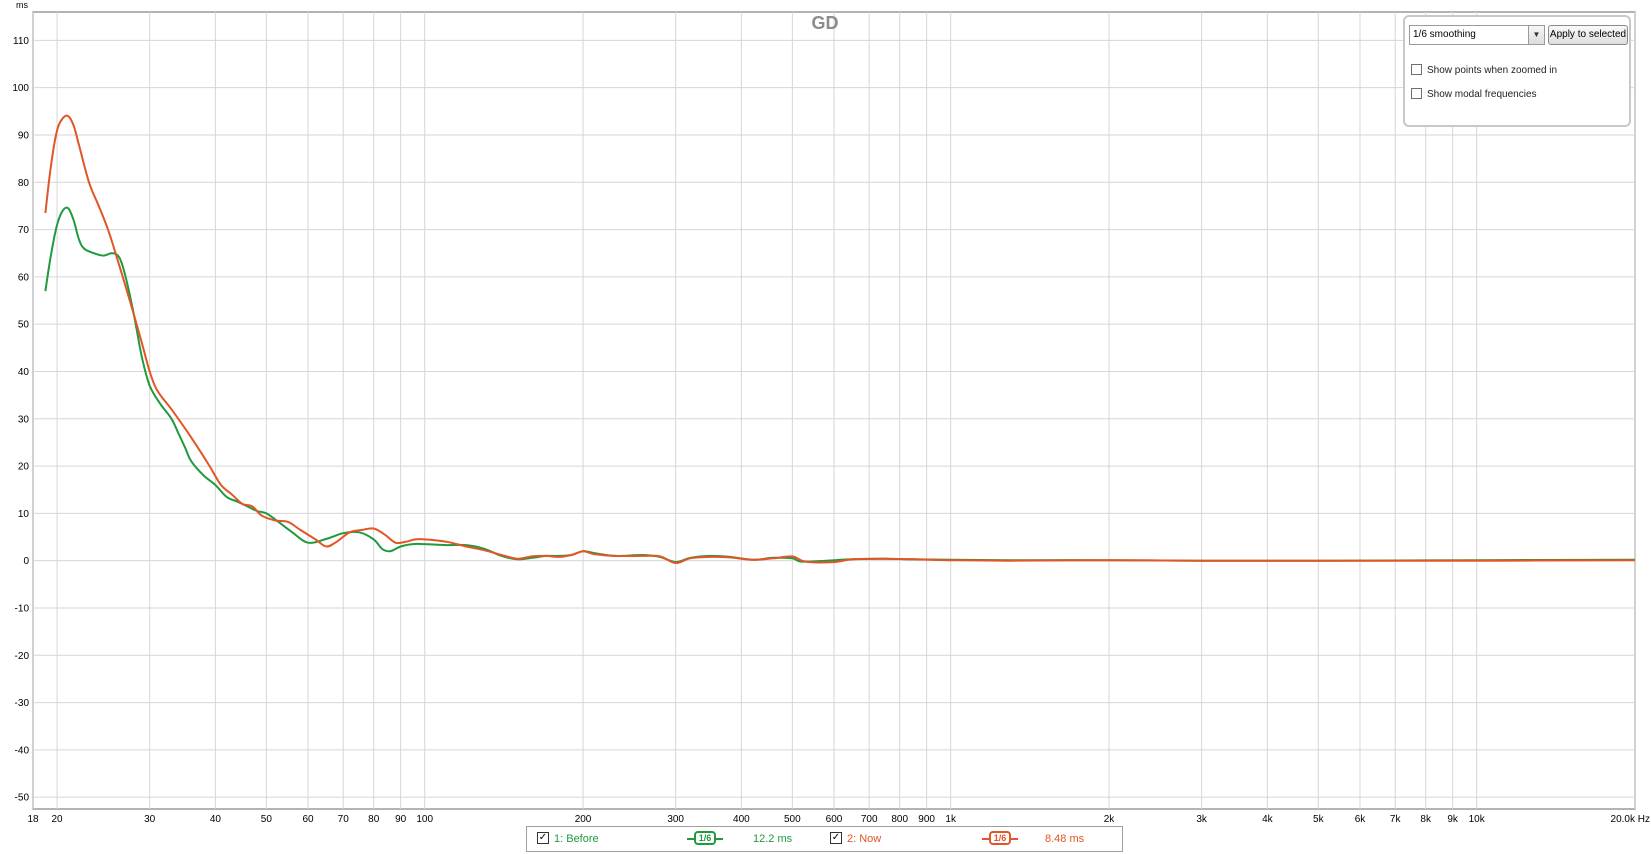  Describe the element at coordinates (24, 183) in the screenshot. I see `y-tick-label: 80` at that location.